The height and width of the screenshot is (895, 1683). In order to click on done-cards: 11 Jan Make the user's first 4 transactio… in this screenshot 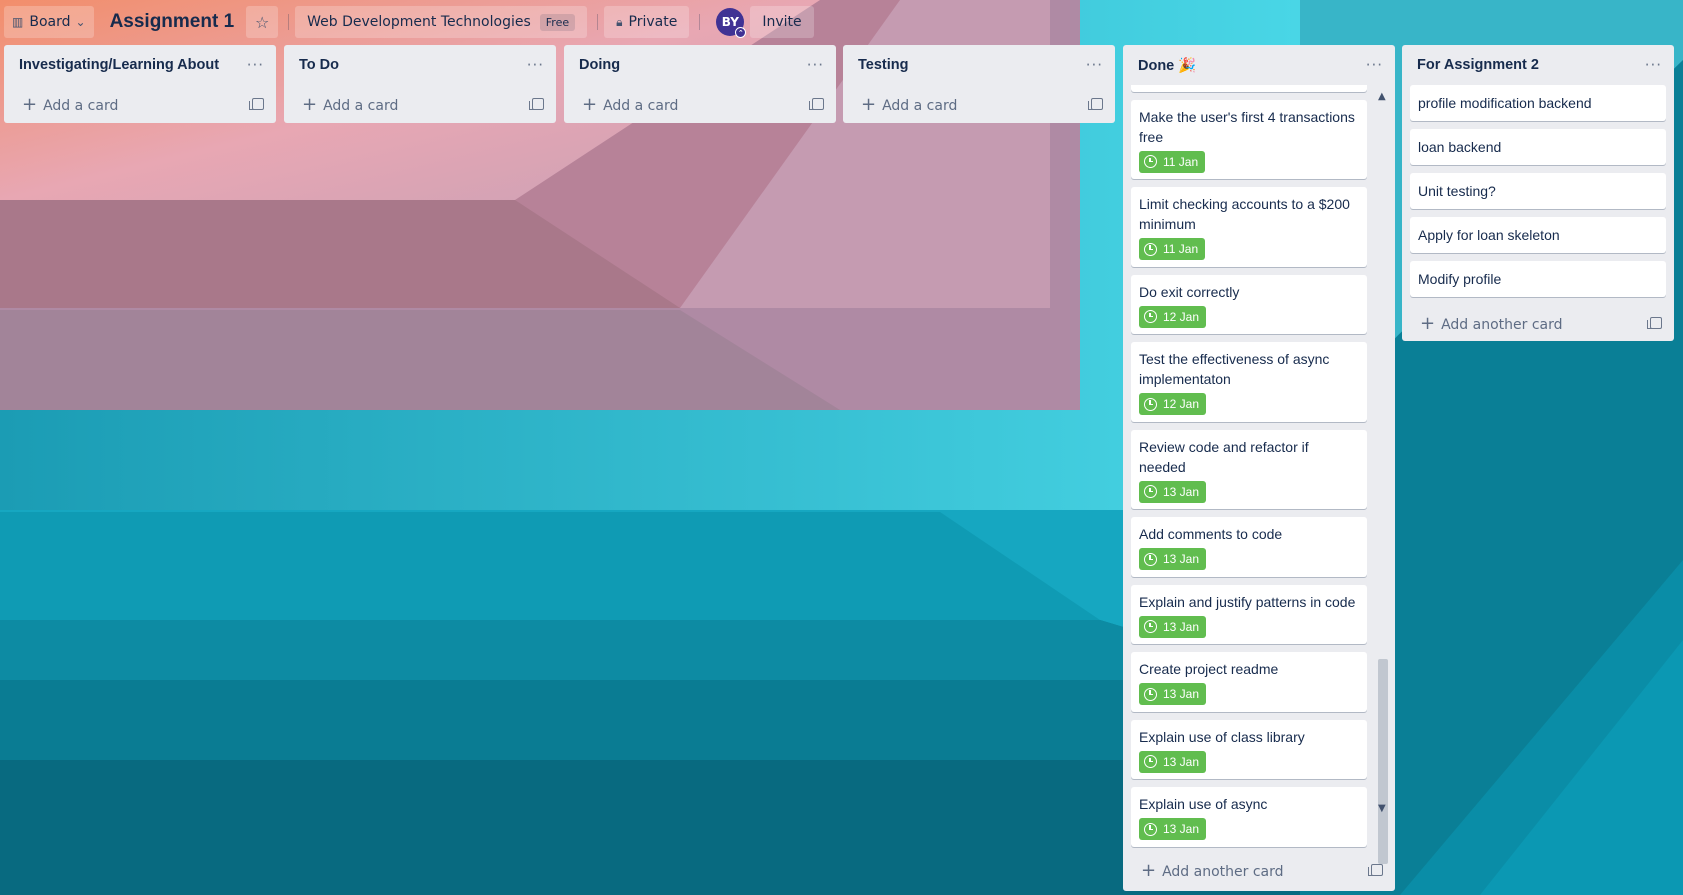, I will do `click(1249, 467)`.